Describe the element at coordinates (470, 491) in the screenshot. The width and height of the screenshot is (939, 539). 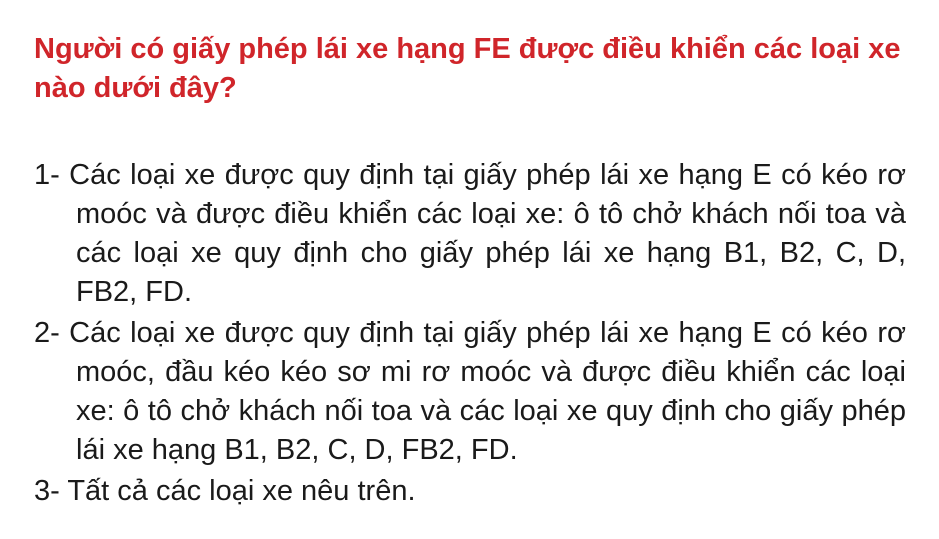
I see `answer-option-3: 3- Tất cả các loại xe nêu trên.` at that location.